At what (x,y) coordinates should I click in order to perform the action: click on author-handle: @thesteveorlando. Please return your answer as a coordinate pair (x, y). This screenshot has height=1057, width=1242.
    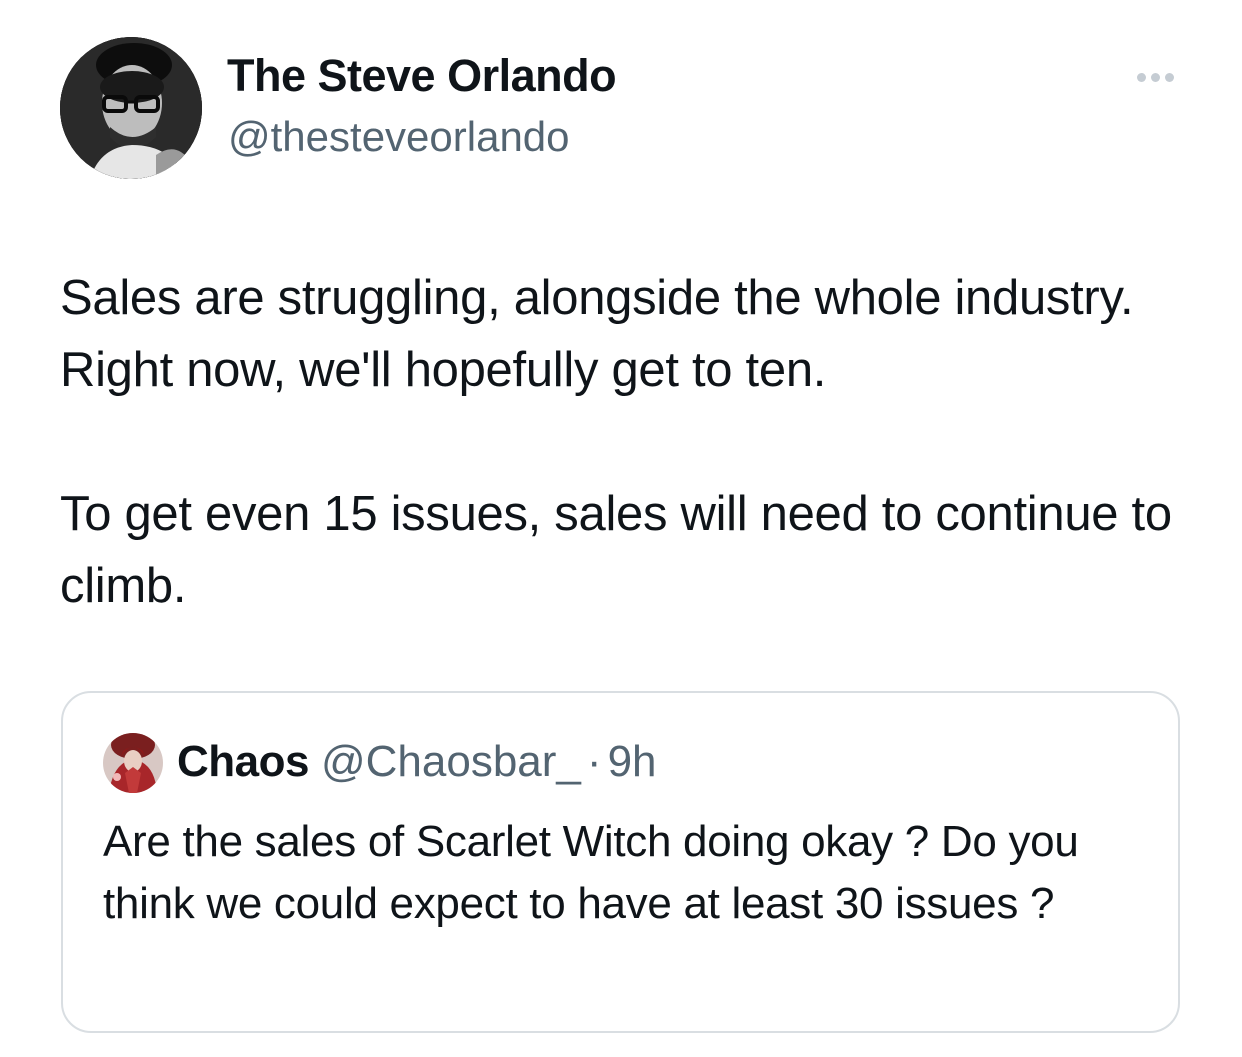
    Looking at the image, I should click on (399, 137).